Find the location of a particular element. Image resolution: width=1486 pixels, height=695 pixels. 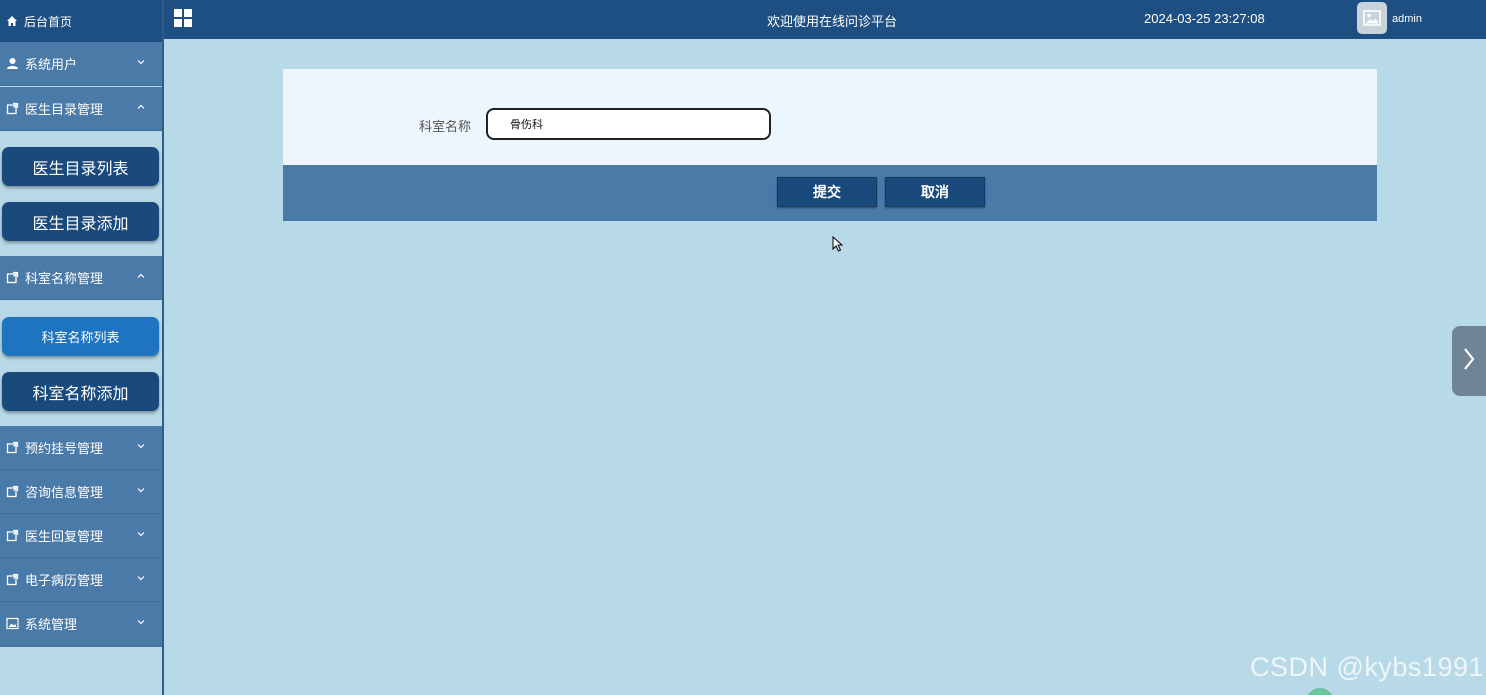

sidebar-home-label: 后台首页 is located at coordinates (48, 21).